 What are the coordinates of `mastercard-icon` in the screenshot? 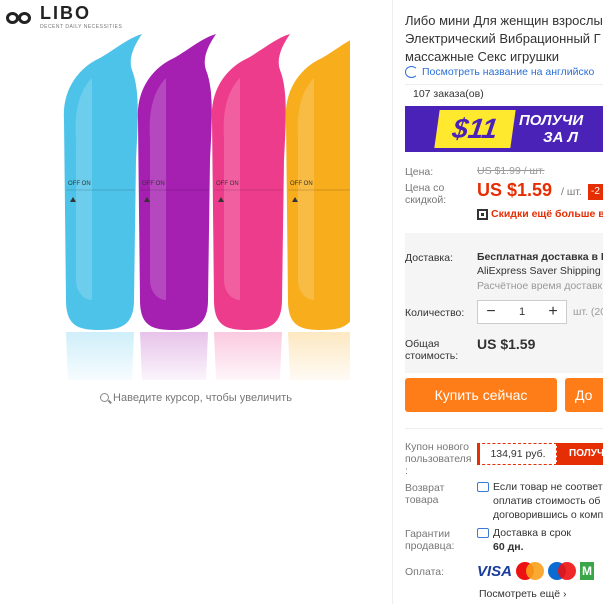 It's located at (530, 571).